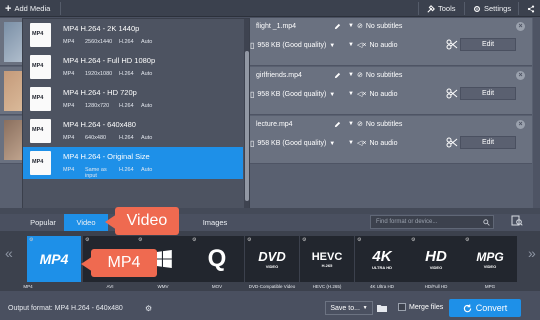 The width and height of the screenshot is (540, 320). Describe the element at coordinates (441, 8) in the screenshot. I see `tools-button: Tools` at that location.